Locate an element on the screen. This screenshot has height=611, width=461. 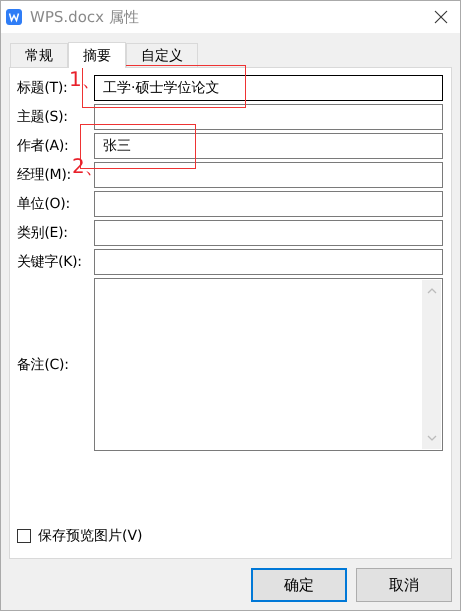
cancel-button: 取消 is located at coordinates (404, 585).